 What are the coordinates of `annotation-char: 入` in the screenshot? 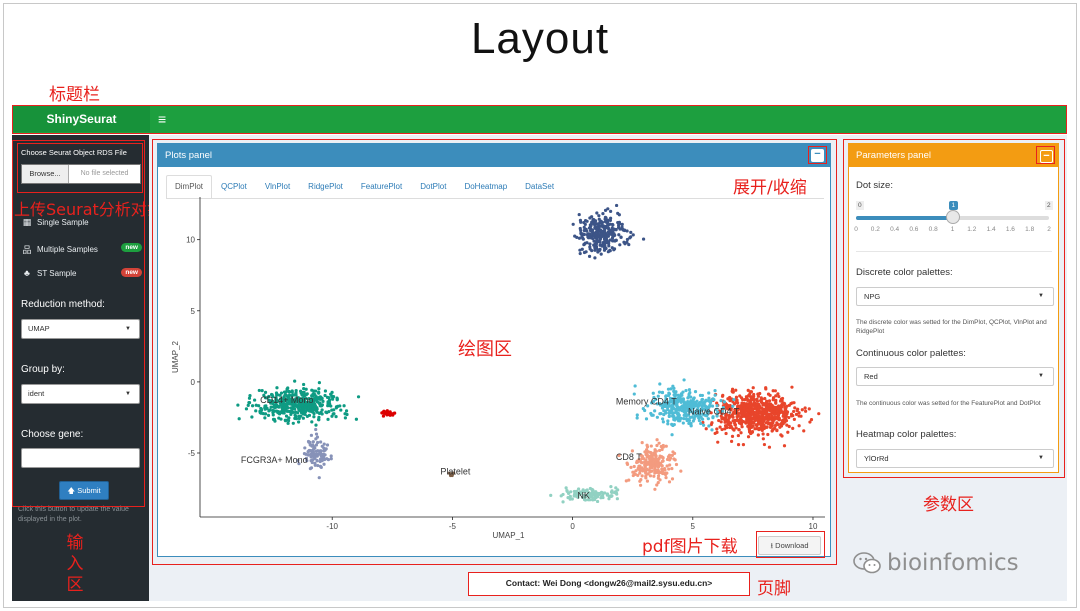 It's located at (75, 564).